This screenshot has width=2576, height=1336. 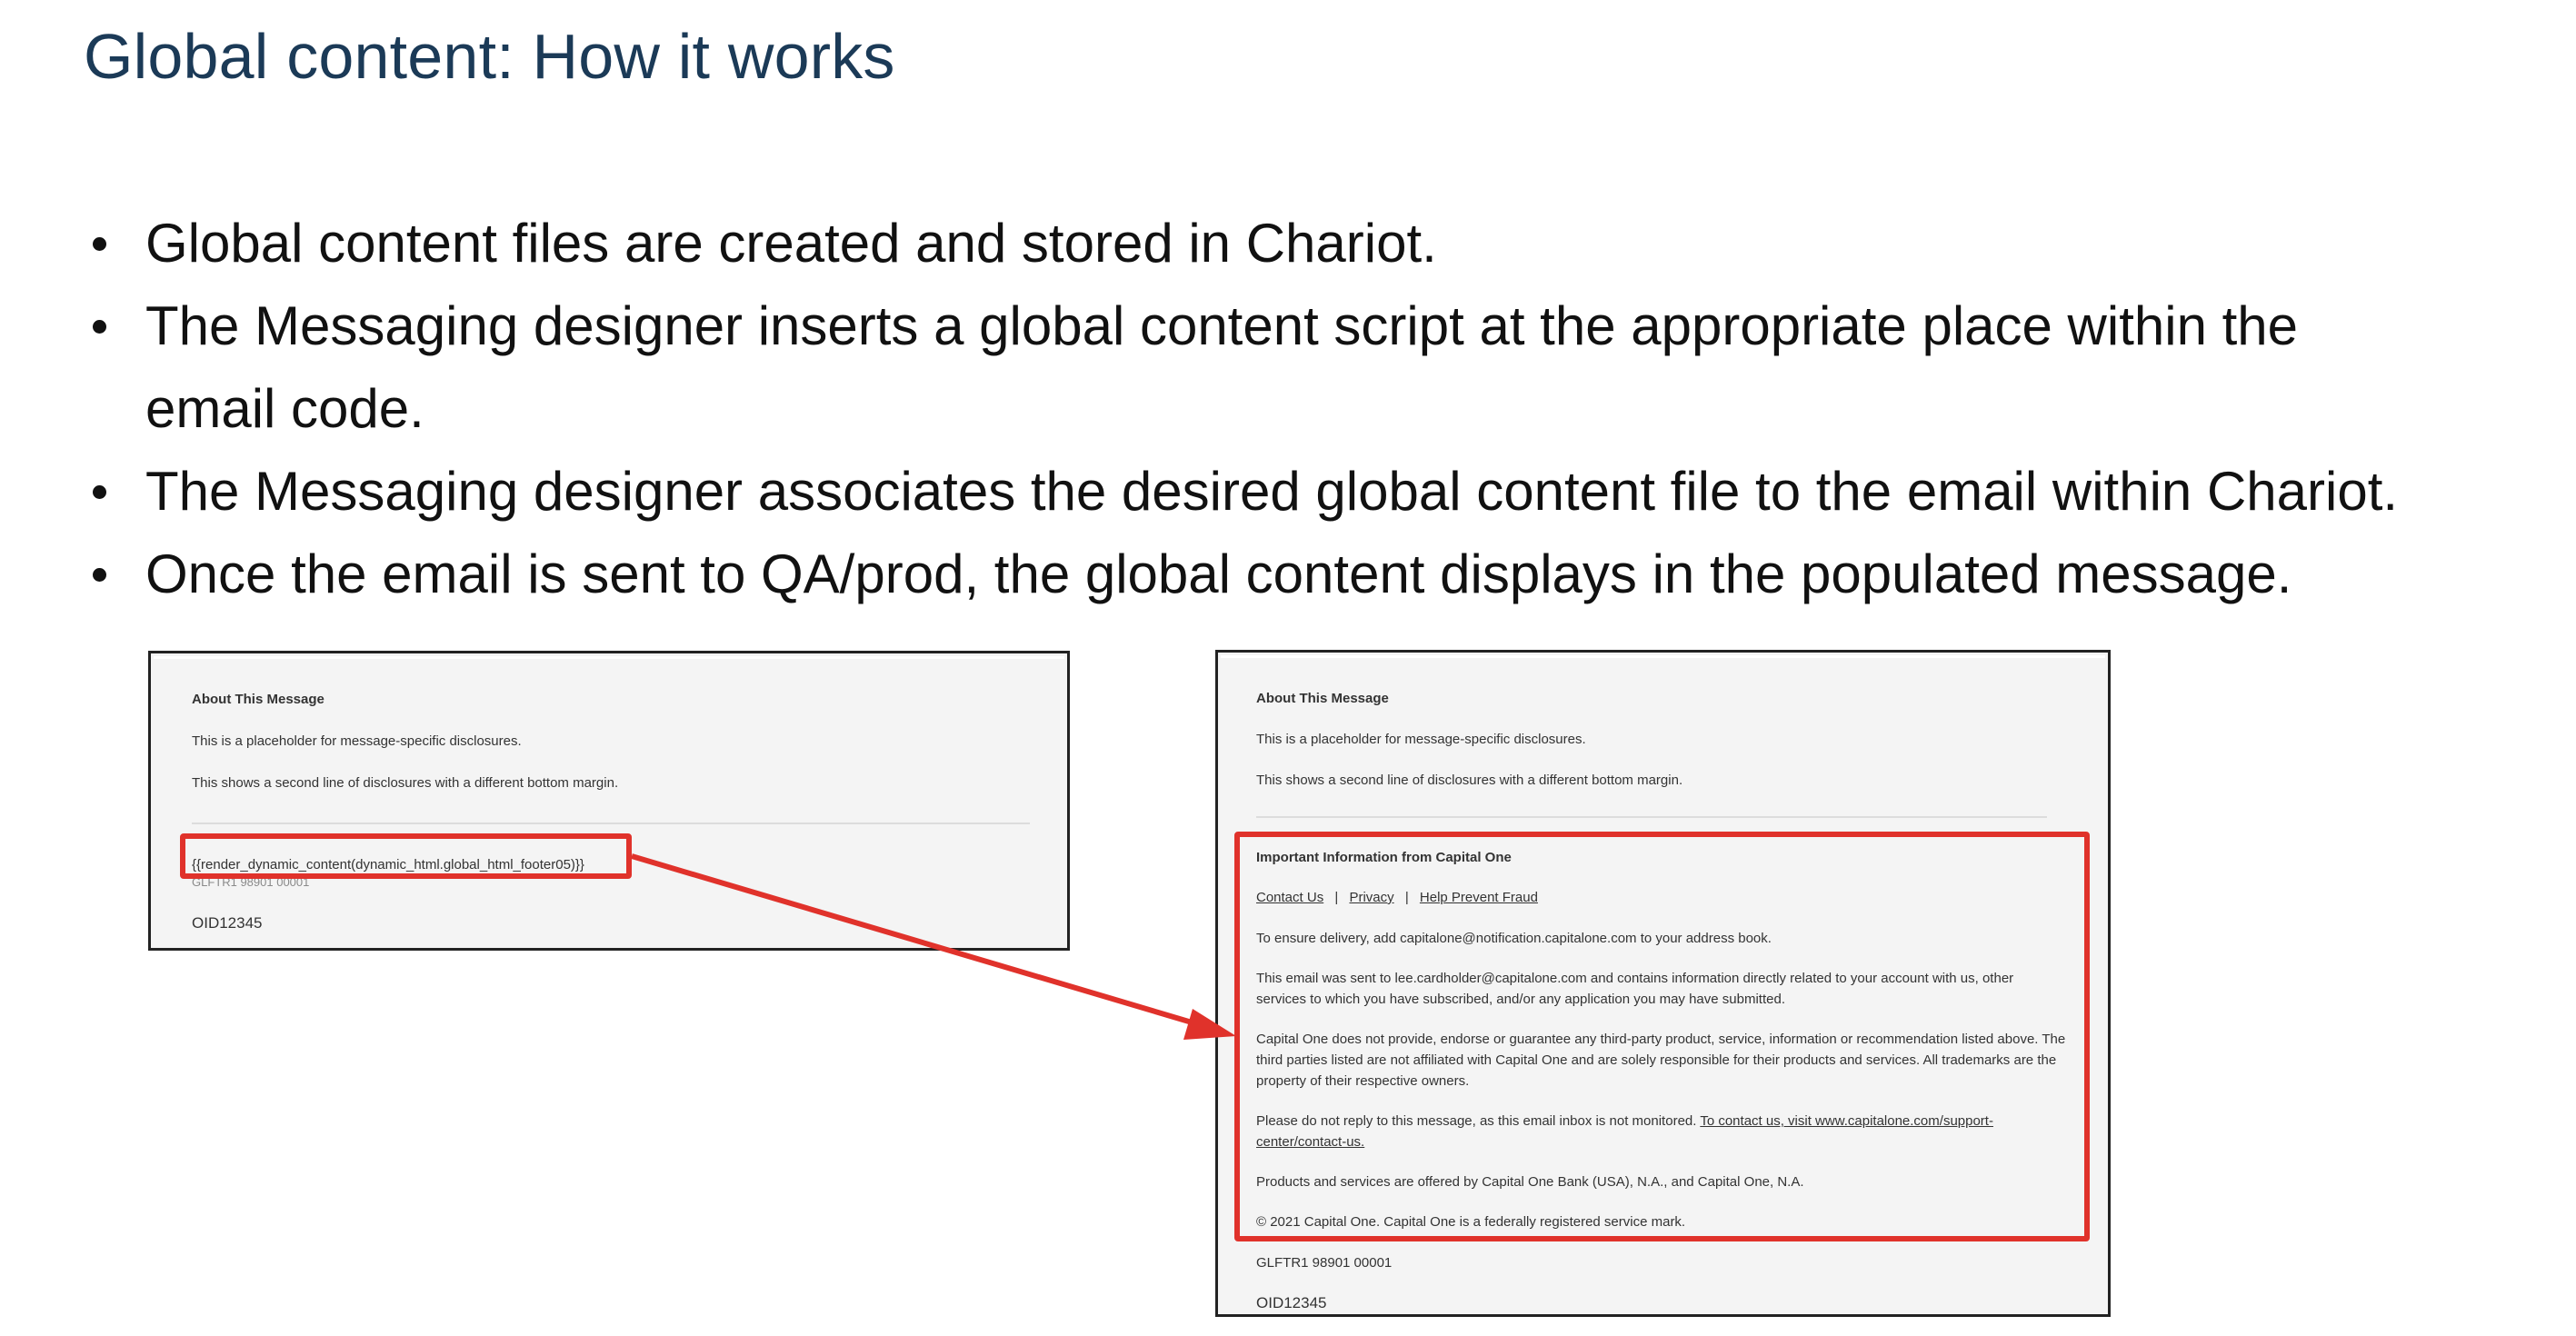 I want to click on arrow-head, so click(x=1209, y=1024).